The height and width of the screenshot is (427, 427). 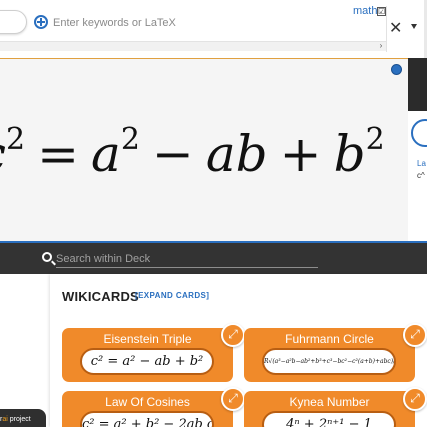 I want to click on rendered-formula: c2=a2−ab+b2, so click(x=192, y=152).